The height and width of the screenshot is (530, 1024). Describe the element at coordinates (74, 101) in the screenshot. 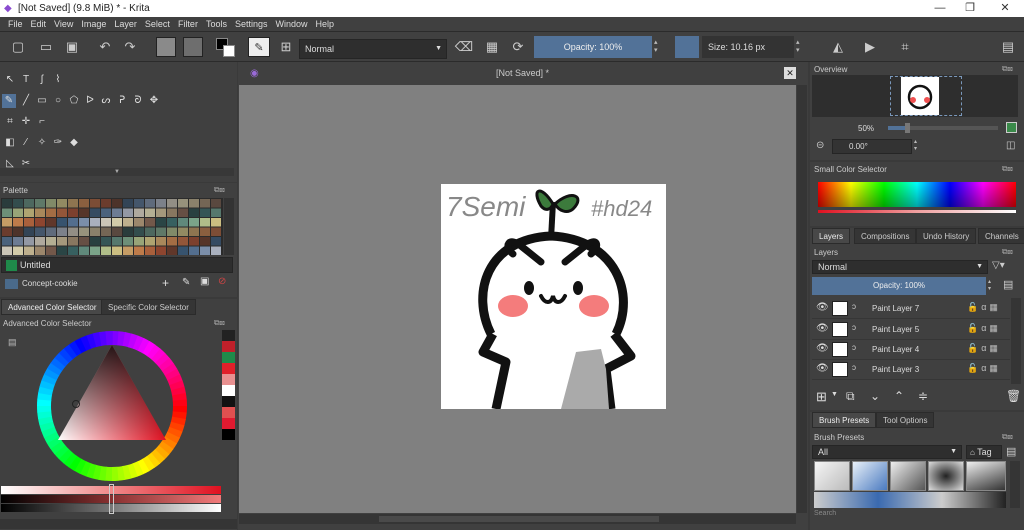

I see `polygon-tool-icon: ⬠` at that location.